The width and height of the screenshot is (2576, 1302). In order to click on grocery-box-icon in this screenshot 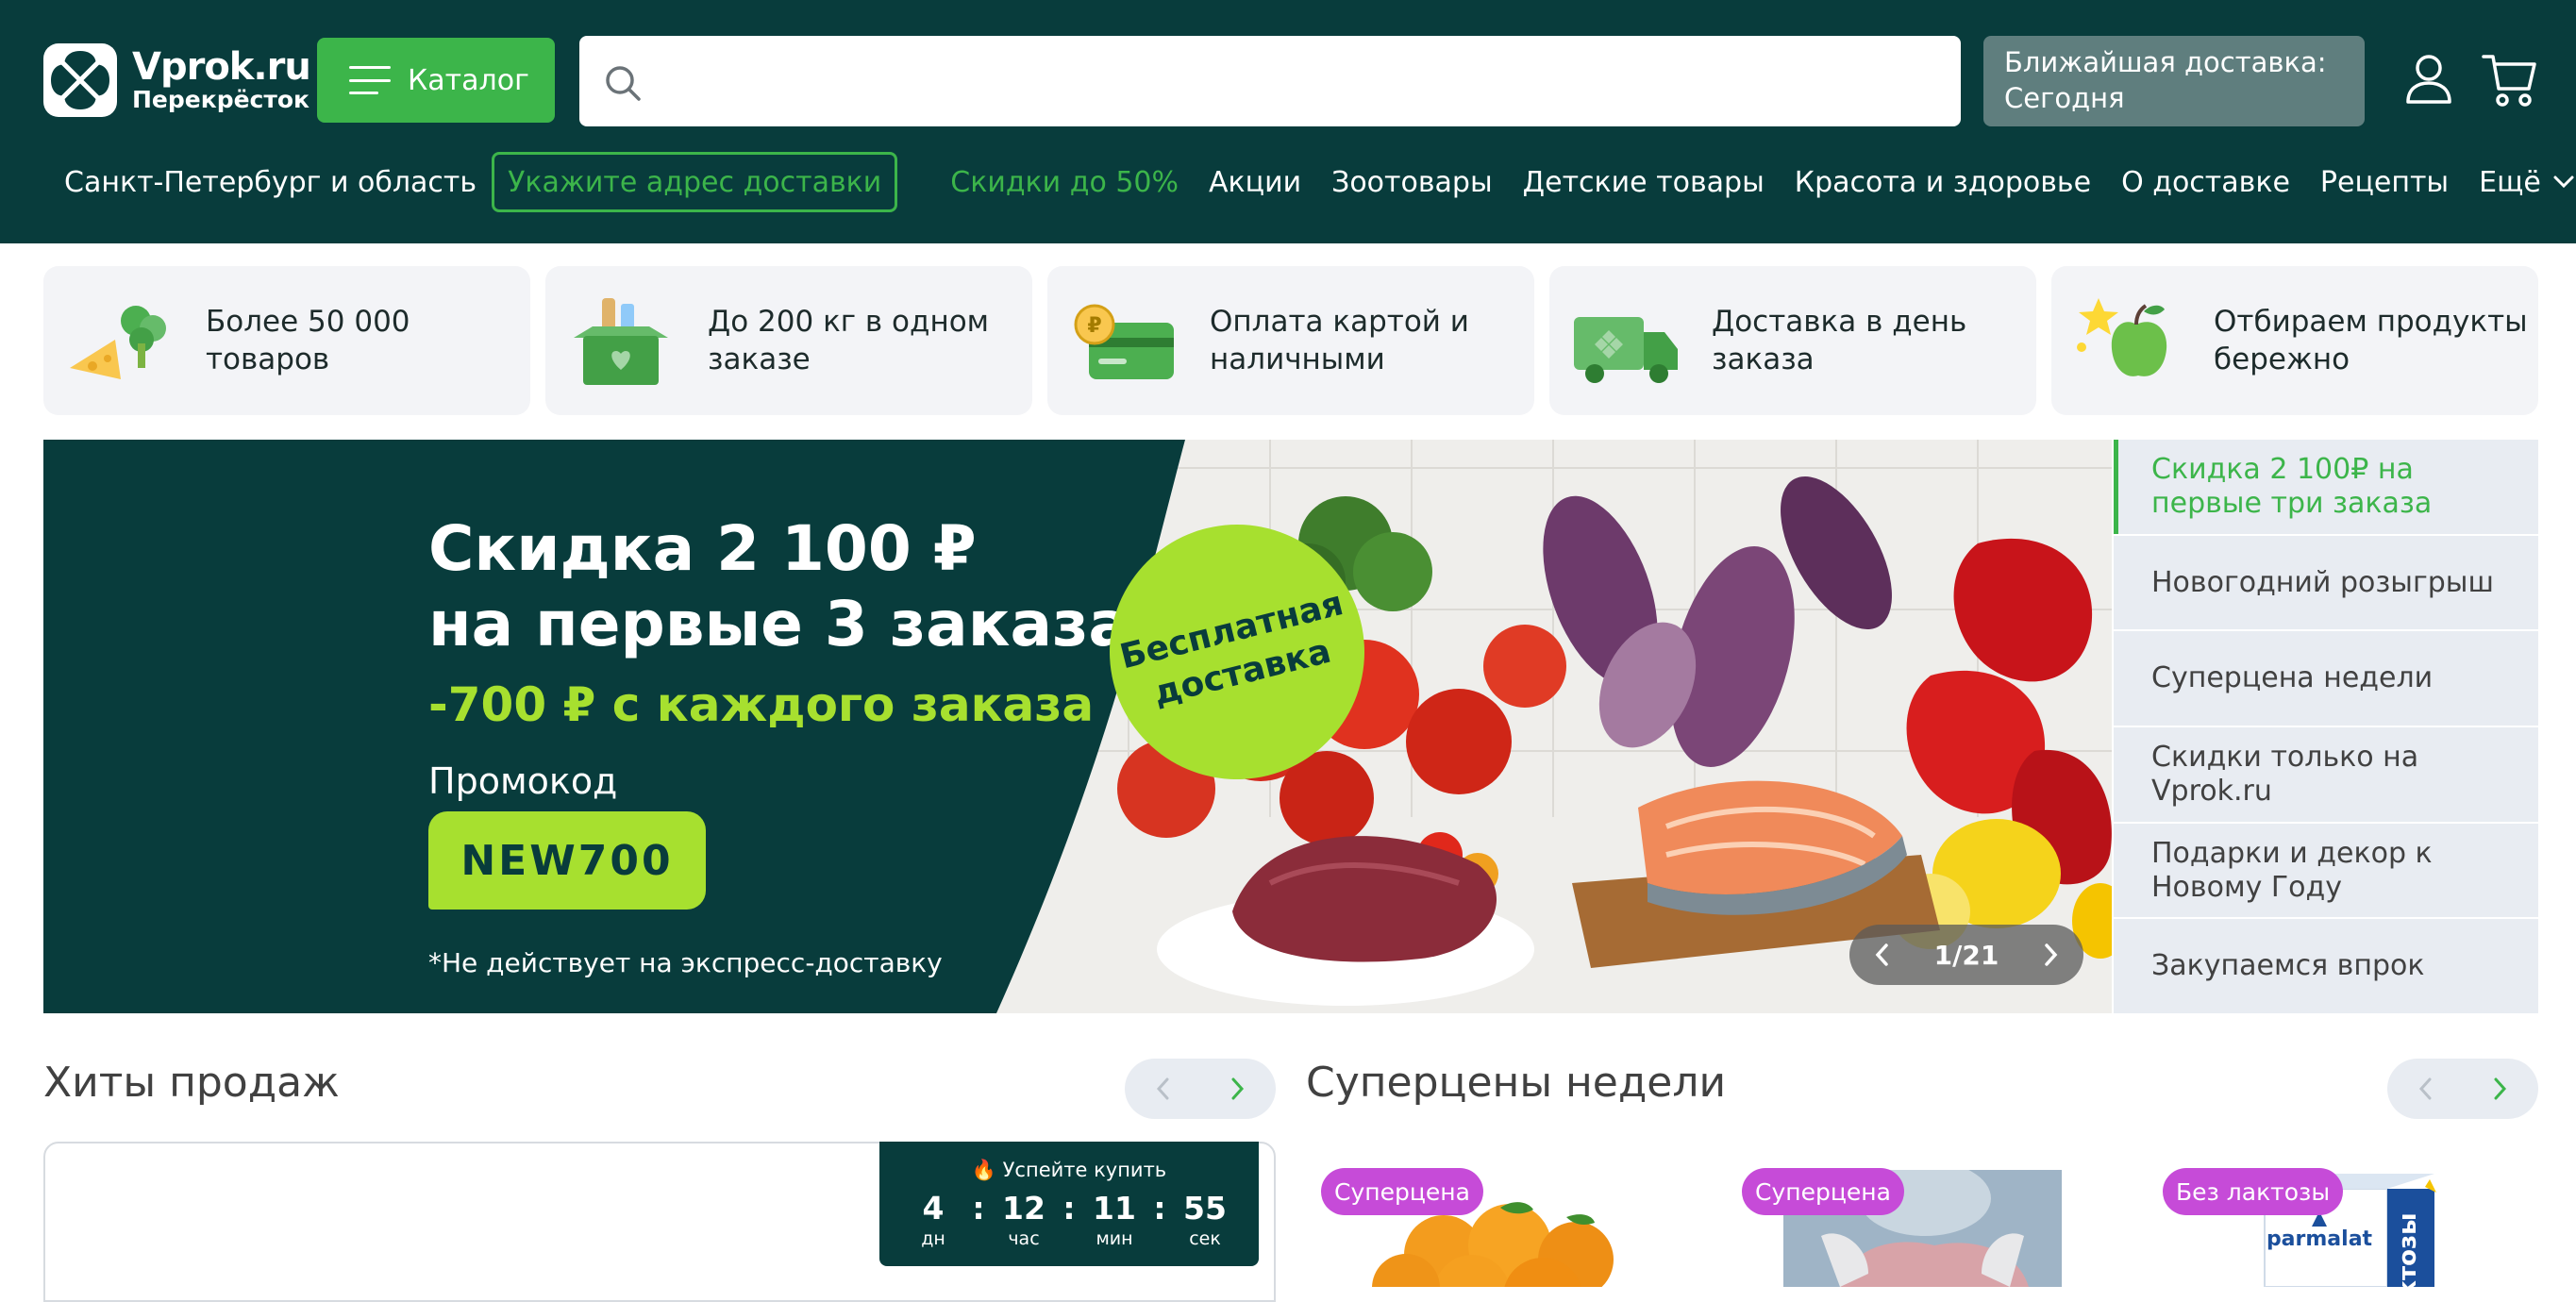, I will do `click(621, 341)`.